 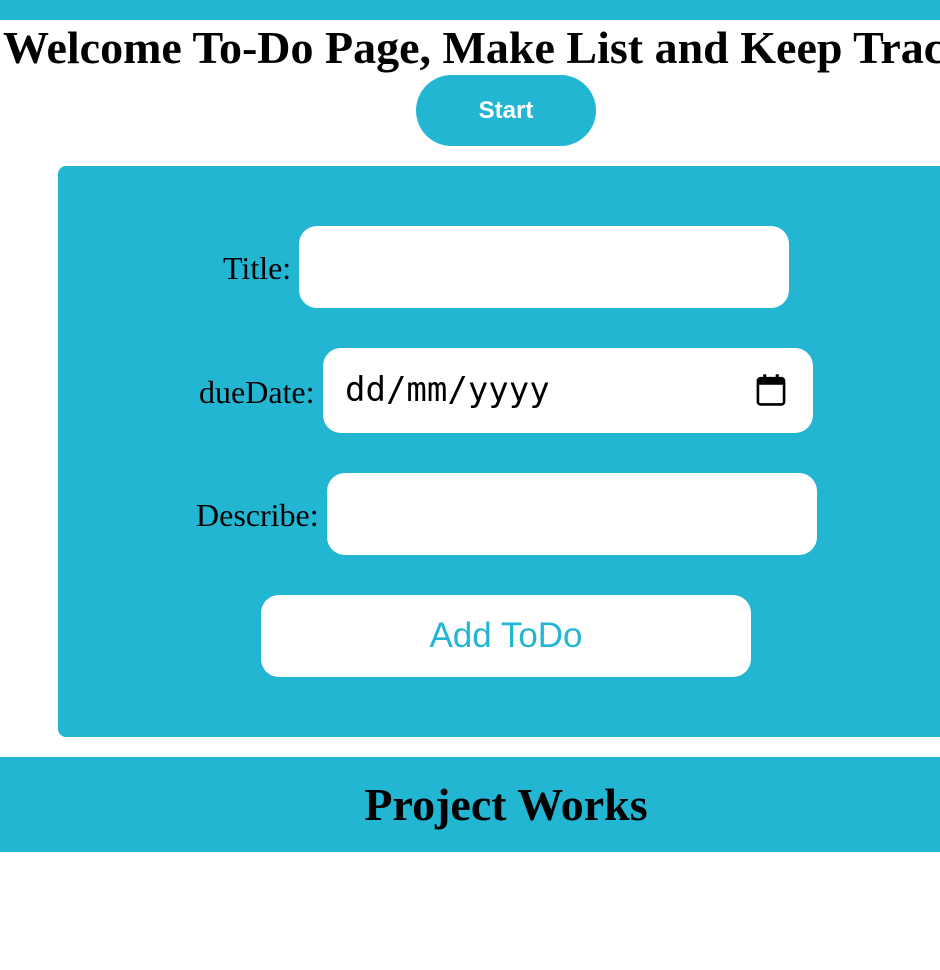 What do you see at coordinates (572, 514) in the screenshot?
I see `describe-input` at bounding box center [572, 514].